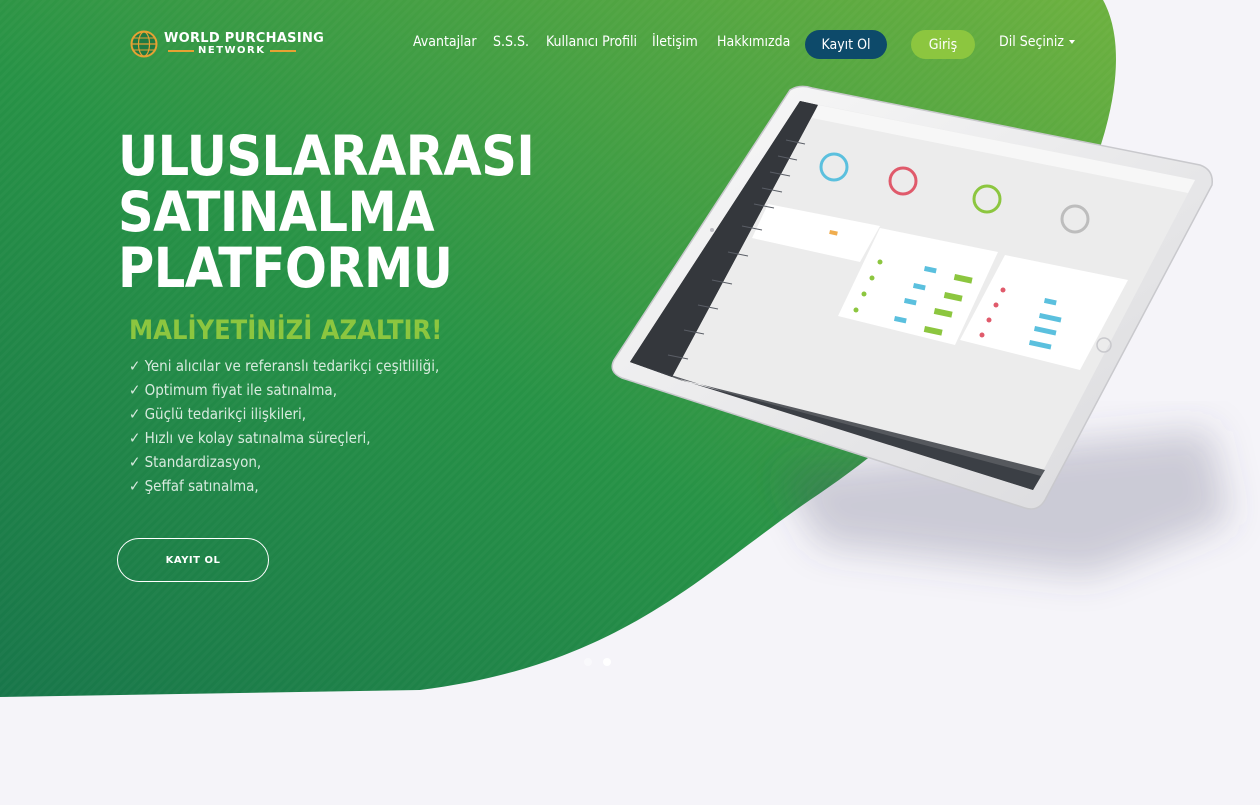  What do you see at coordinates (144, 44) in the screenshot?
I see `globe-logo-icon` at bounding box center [144, 44].